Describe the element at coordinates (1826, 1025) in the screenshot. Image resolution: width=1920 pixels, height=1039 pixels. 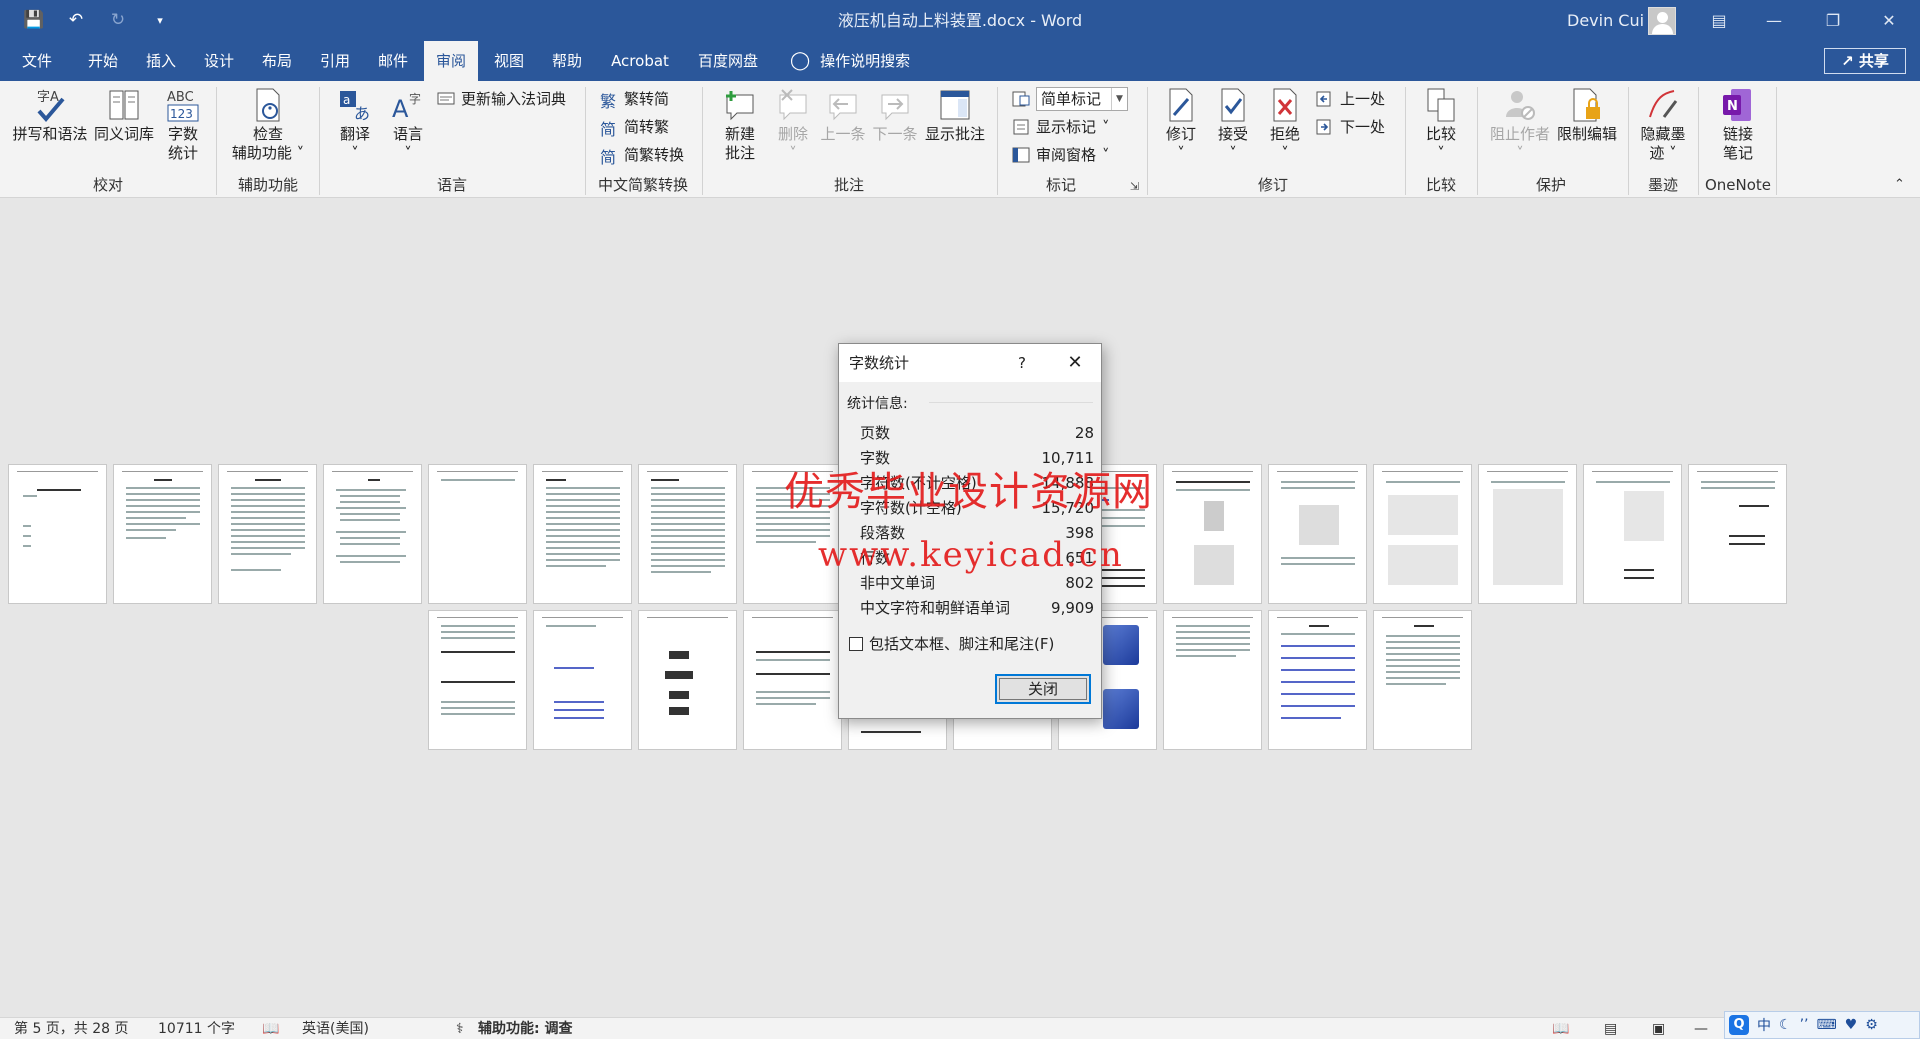
I see `keyboard-icon: ⌨` at that location.